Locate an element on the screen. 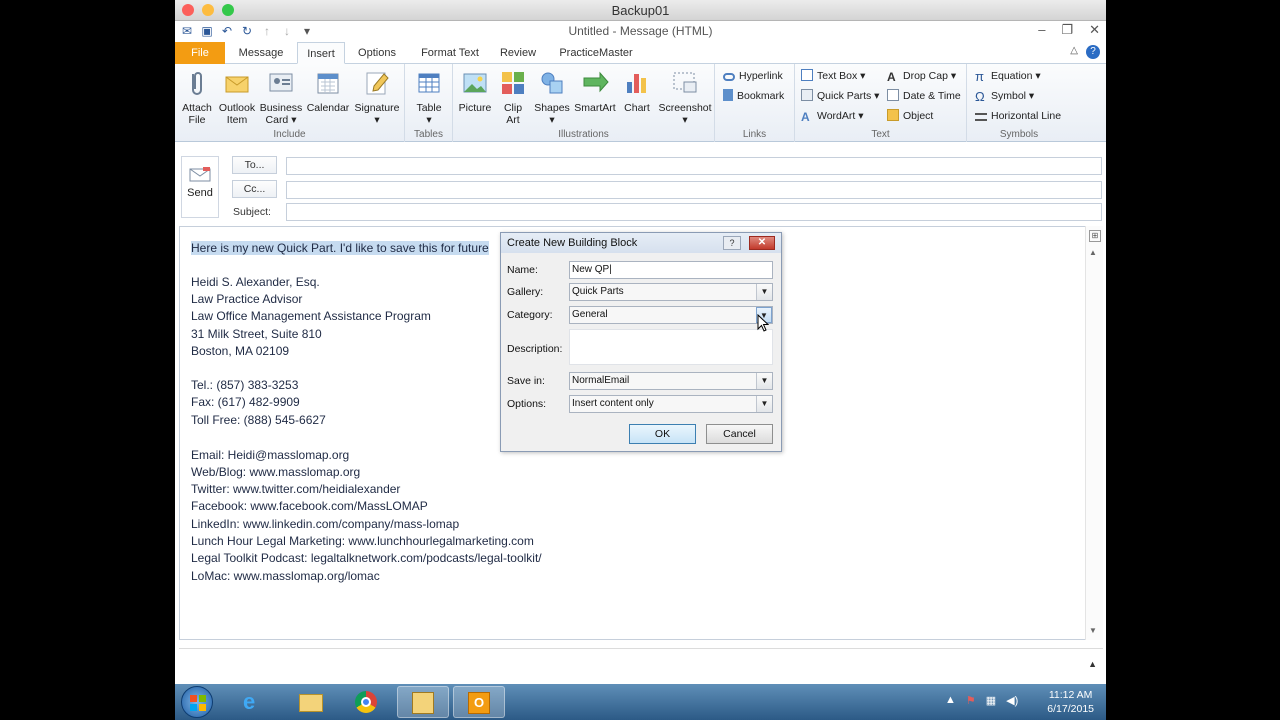 This screenshot has width=1280, height=720. expand-people-pane-icon: ▲ is located at coordinates (1092, 664).